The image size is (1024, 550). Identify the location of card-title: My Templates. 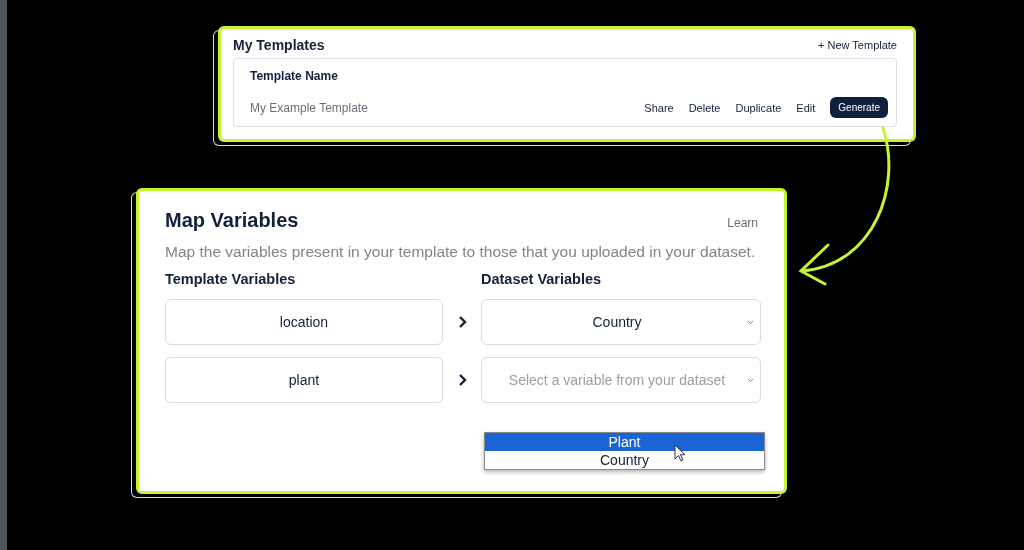
(279, 45).